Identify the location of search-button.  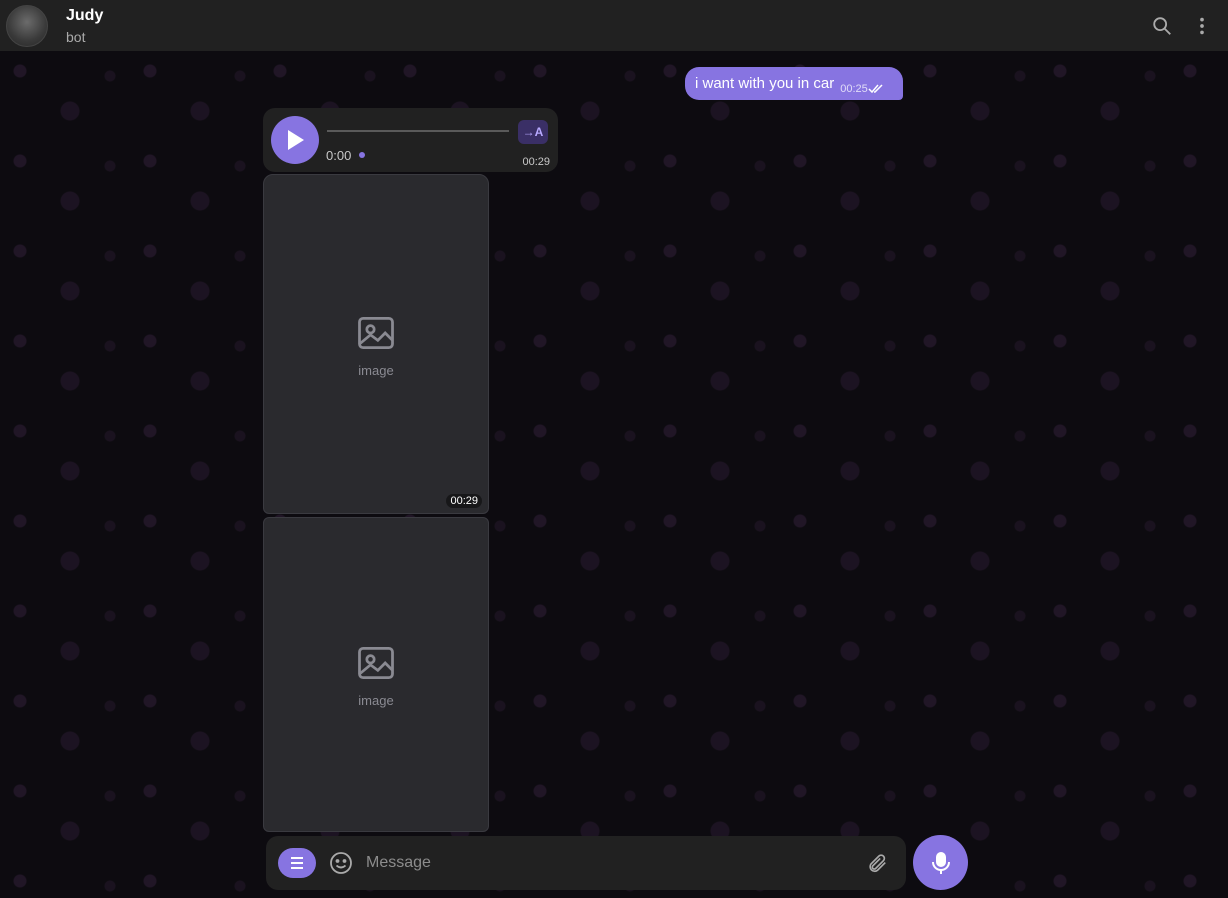
(1162, 26).